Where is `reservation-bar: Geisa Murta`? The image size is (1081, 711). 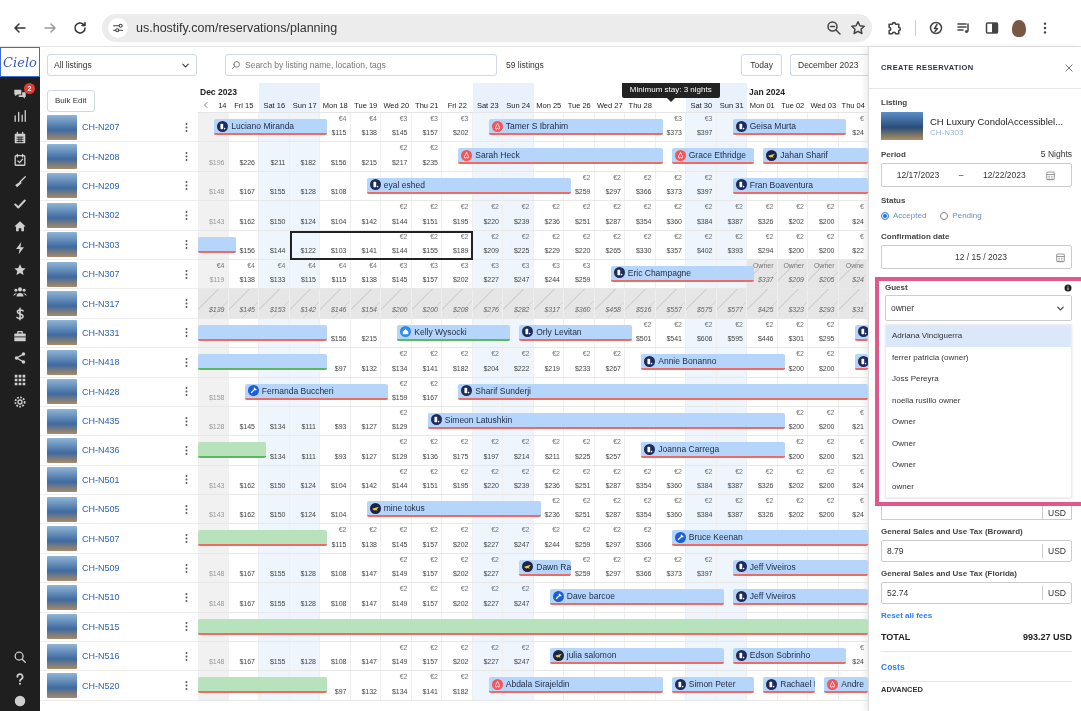
reservation-bar: Geisa Murta is located at coordinates (789, 127).